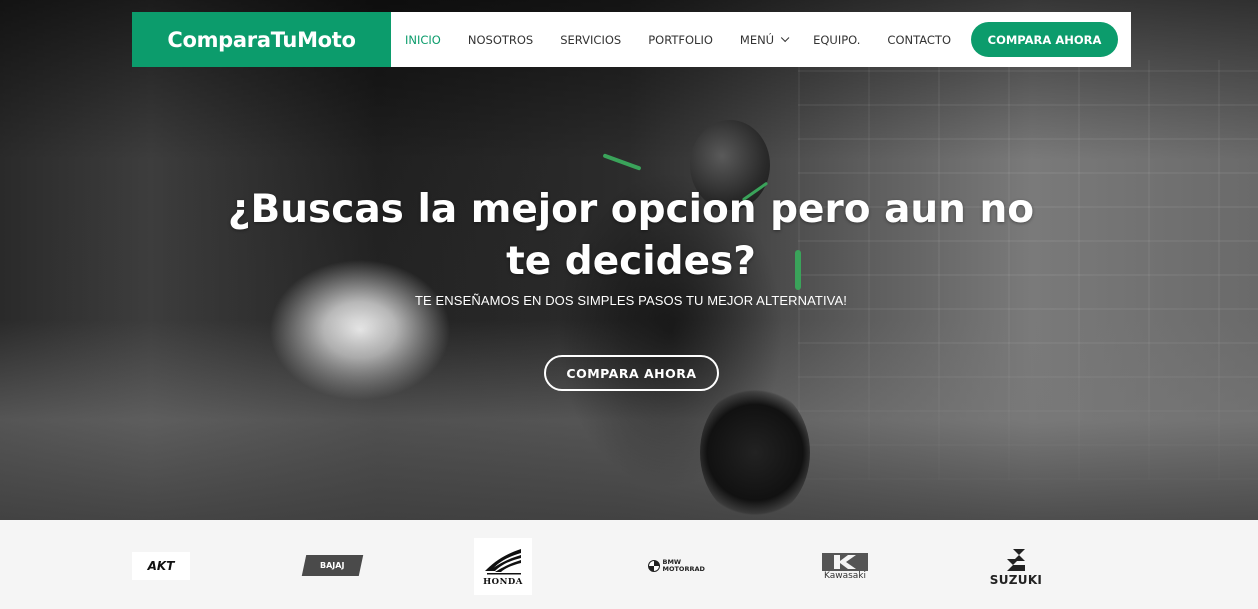  Describe the element at coordinates (500, 40) in the screenshot. I see `nav-item-nosotros: NOSOTROS` at that location.